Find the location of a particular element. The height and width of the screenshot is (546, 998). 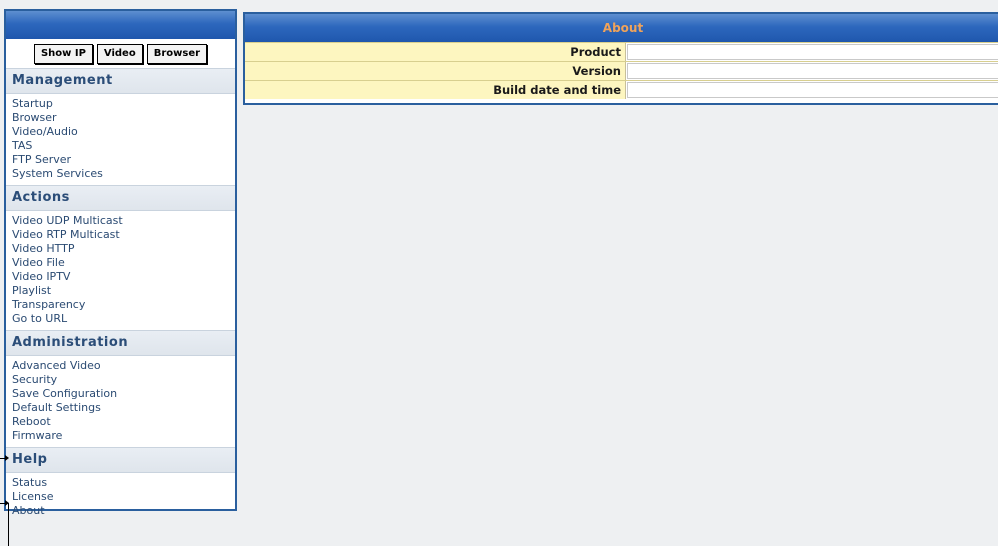

sidebar-item-video-udp-multicast: Video UDP Multicast is located at coordinates (123, 221).